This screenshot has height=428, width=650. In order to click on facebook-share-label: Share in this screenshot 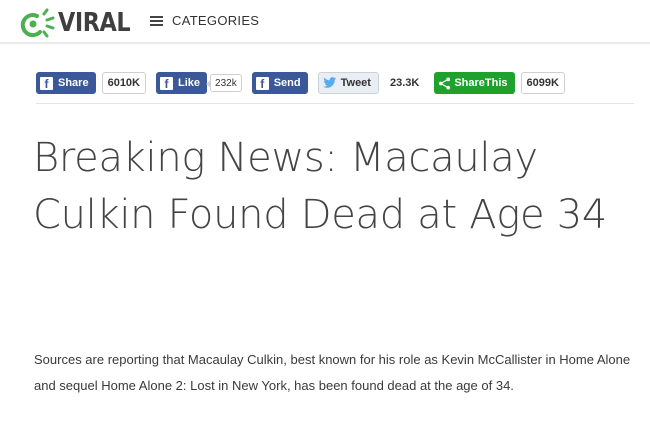, I will do `click(73, 83)`.